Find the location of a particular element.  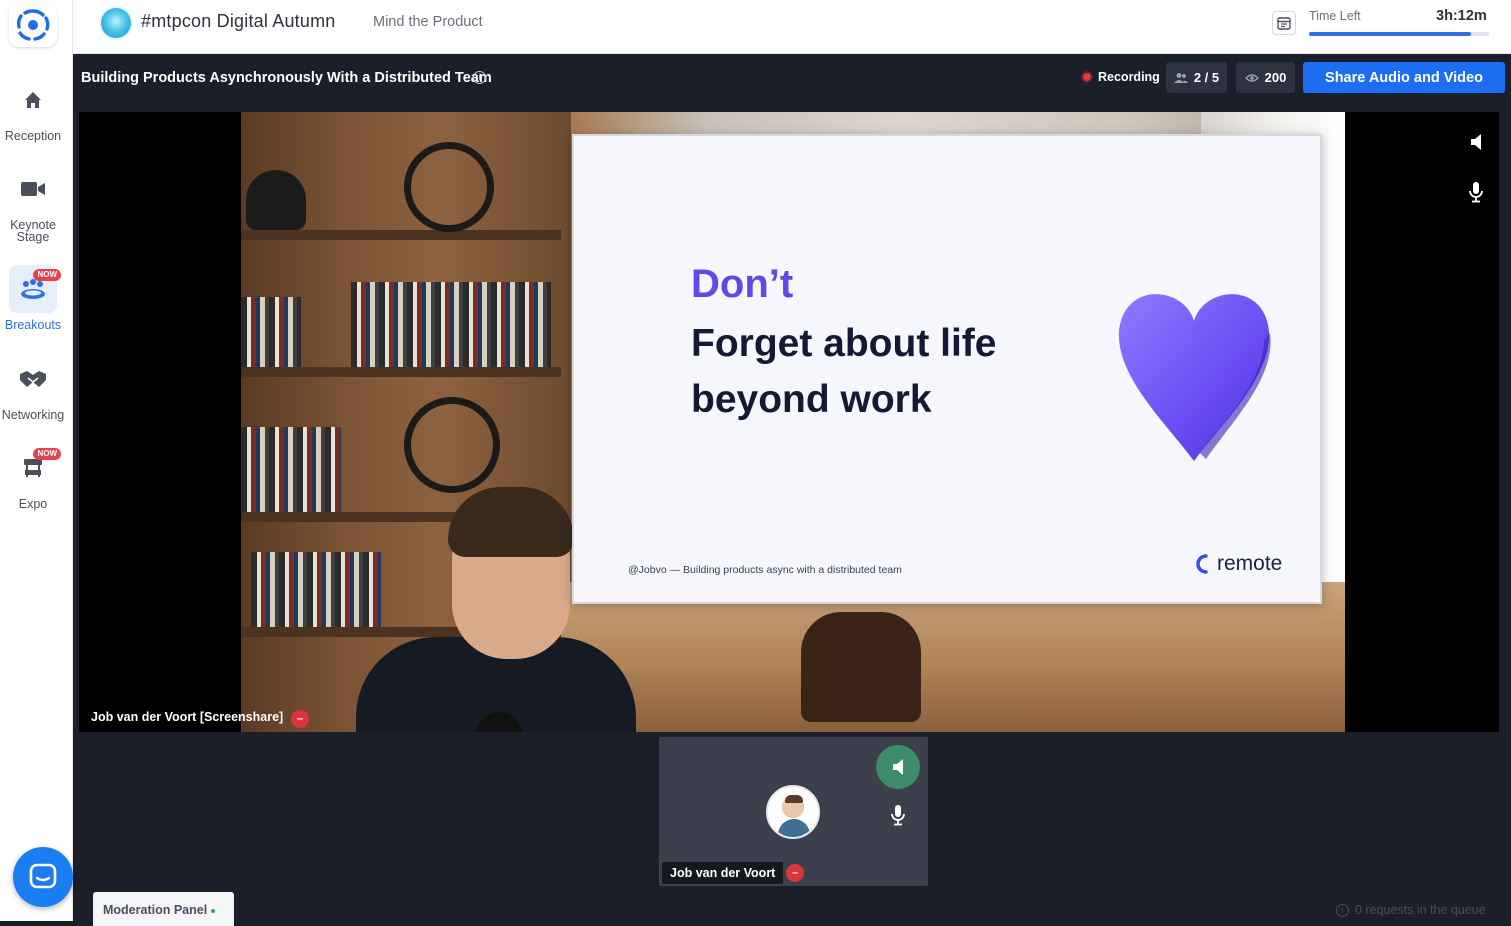

recording-indicator: Recording is located at coordinates (1121, 77).